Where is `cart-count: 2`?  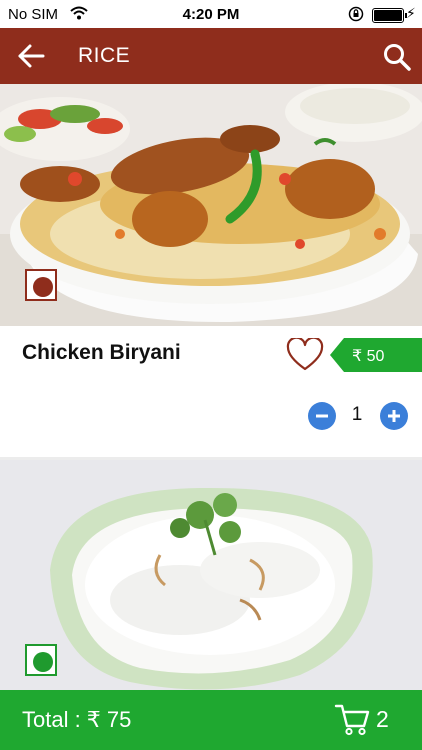 cart-count: 2 is located at coordinates (382, 719).